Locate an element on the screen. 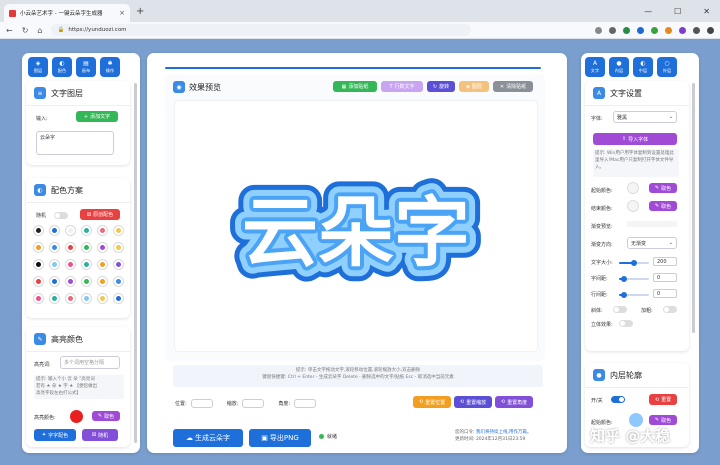 This screenshot has height=465, width=720. star-icon is located at coordinates (612, 30).